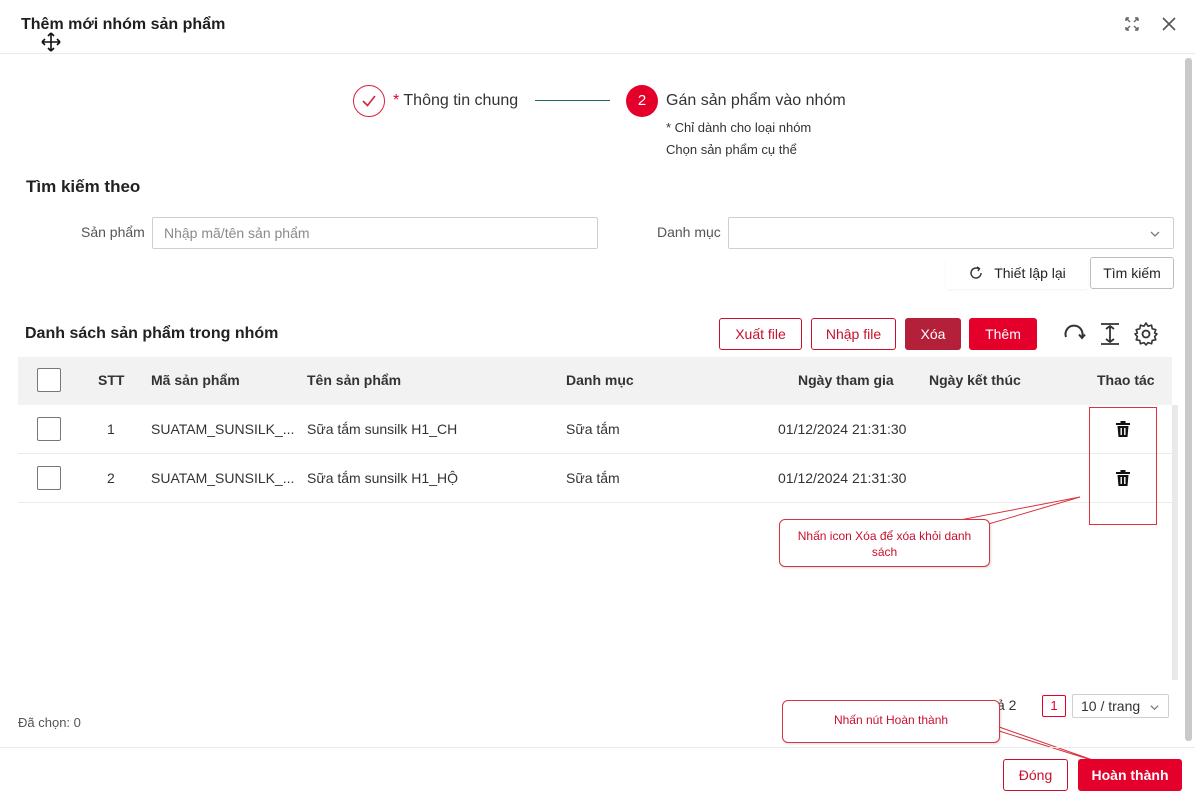 The image size is (1195, 800). Describe the element at coordinates (1111, 706) in the screenshot. I see `page-size-value: 10 / trang` at that location.